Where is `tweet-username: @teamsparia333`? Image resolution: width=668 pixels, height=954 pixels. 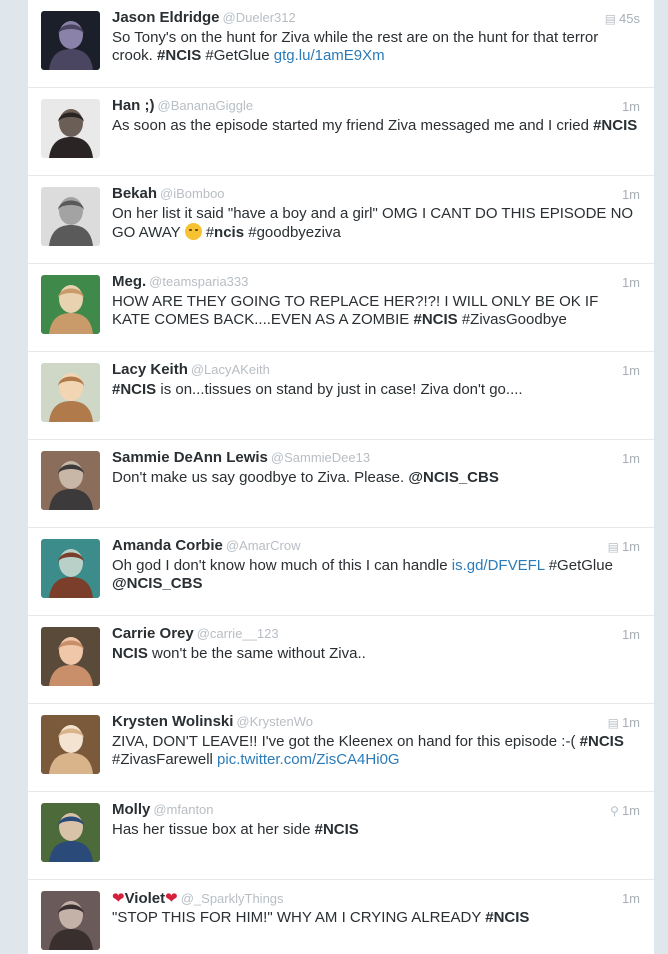
tweet-username: @teamsparia333 is located at coordinates (198, 281).